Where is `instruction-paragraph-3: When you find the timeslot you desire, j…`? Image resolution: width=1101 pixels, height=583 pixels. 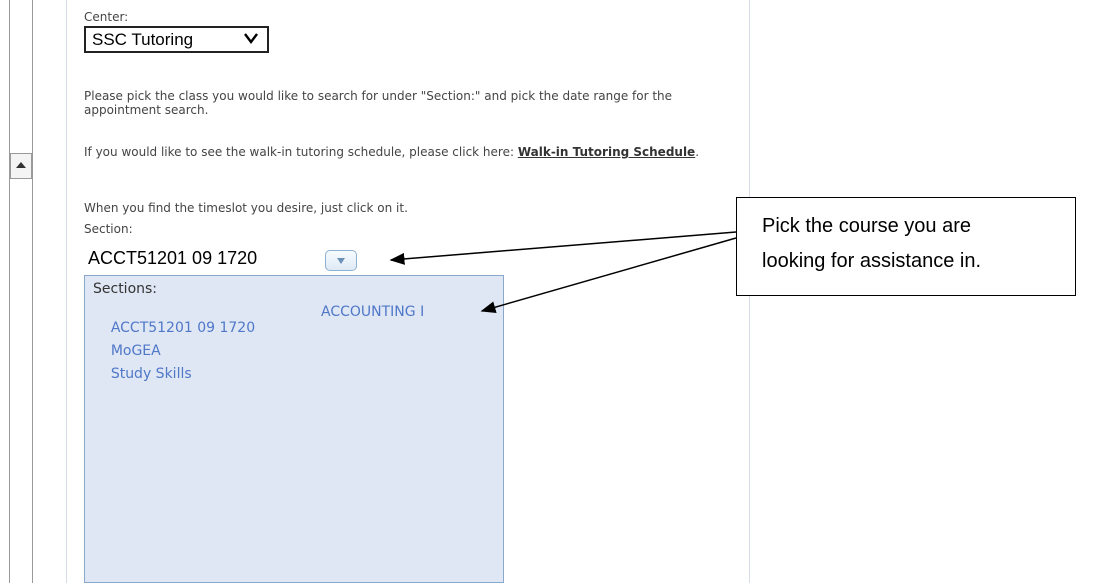
instruction-paragraph-3: When you find the timeslot you desire, j… is located at coordinates (246, 208).